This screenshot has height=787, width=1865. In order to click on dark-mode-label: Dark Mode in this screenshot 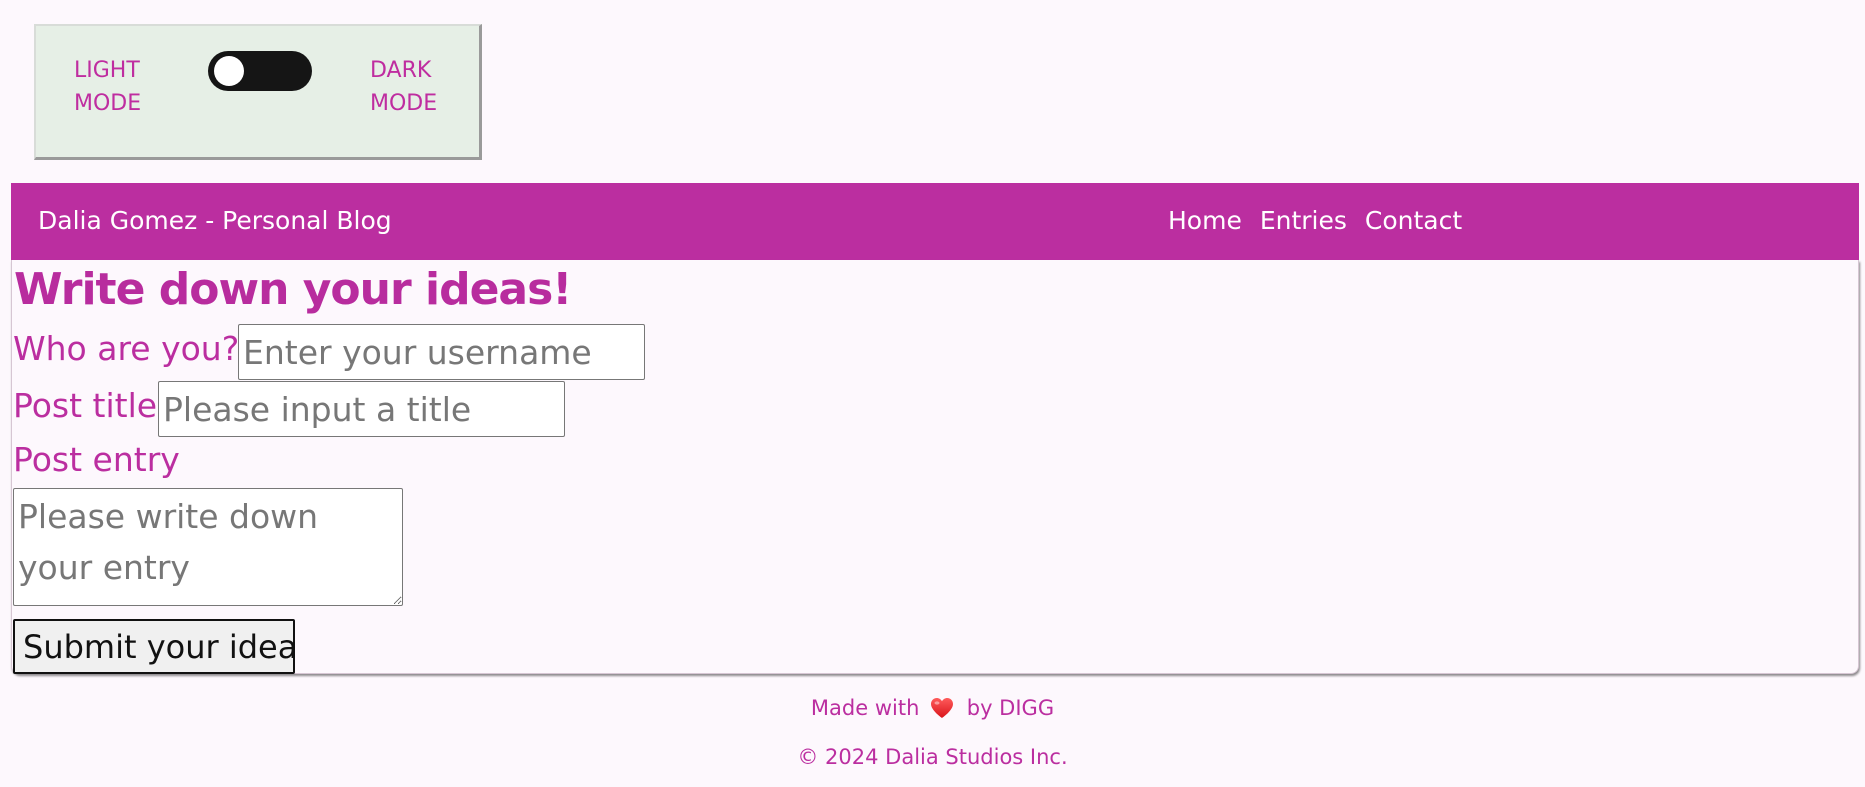, I will do `click(404, 87)`.